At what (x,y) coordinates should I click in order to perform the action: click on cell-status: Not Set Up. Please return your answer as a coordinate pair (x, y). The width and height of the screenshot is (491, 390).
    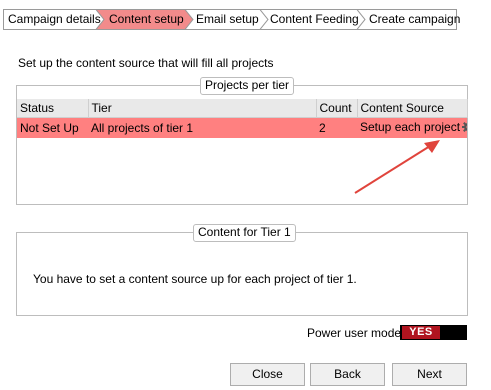
    Looking at the image, I should click on (52, 127).